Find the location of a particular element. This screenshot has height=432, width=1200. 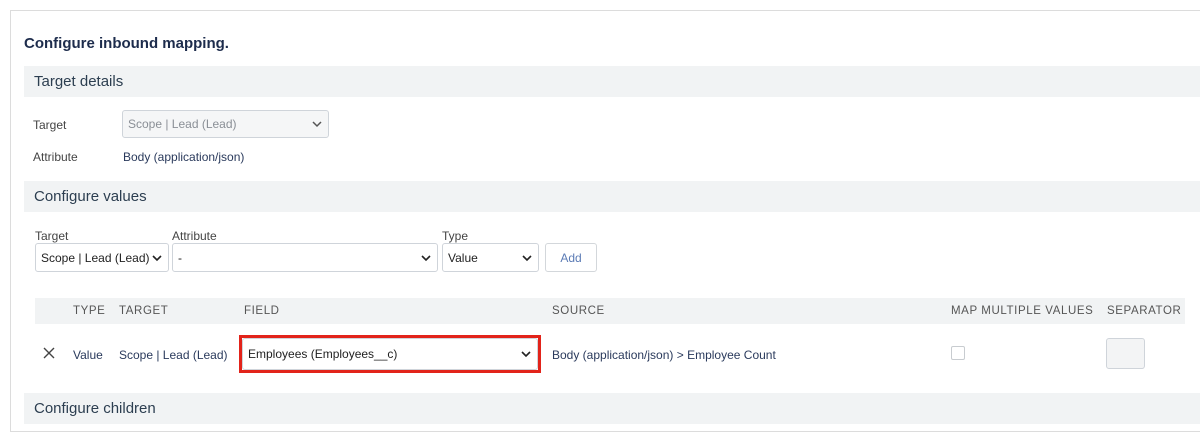

configure-values-header: Configure values is located at coordinates (612, 196).